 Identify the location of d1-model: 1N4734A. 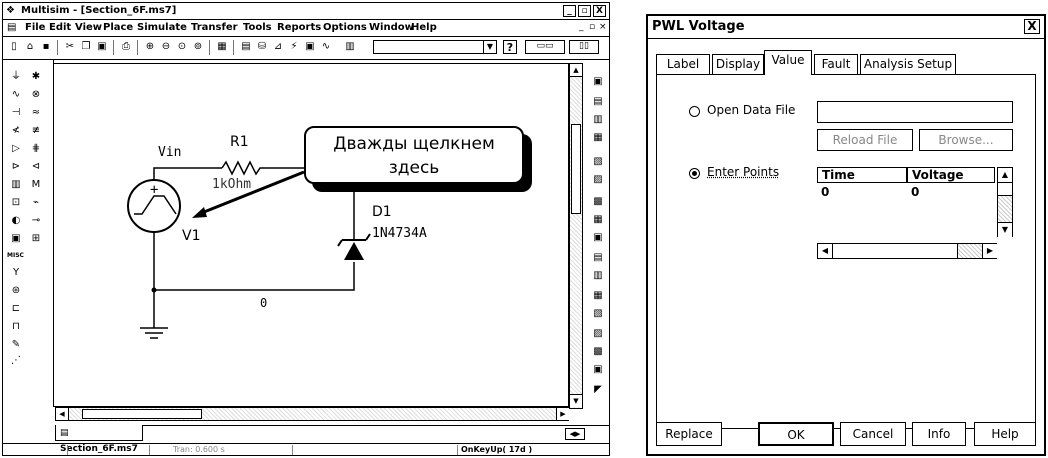
(399, 233).